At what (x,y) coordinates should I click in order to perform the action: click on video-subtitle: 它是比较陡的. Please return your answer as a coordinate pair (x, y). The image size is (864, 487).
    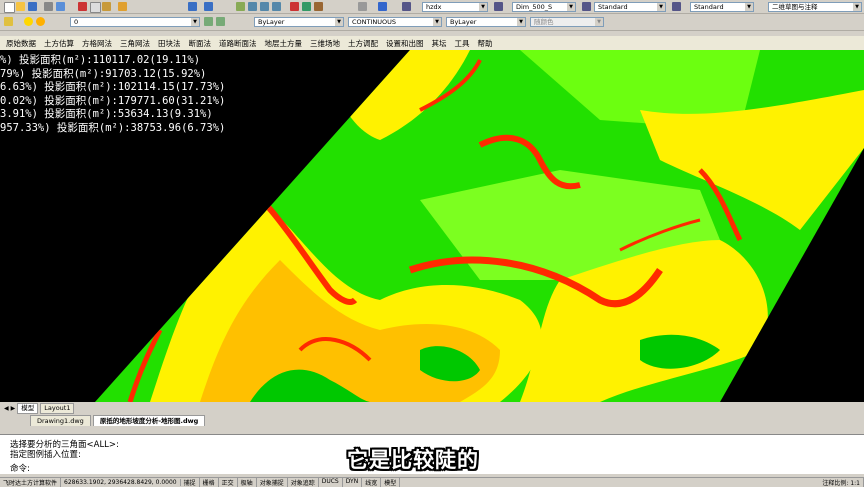
    Looking at the image, I should click on (413, 460).